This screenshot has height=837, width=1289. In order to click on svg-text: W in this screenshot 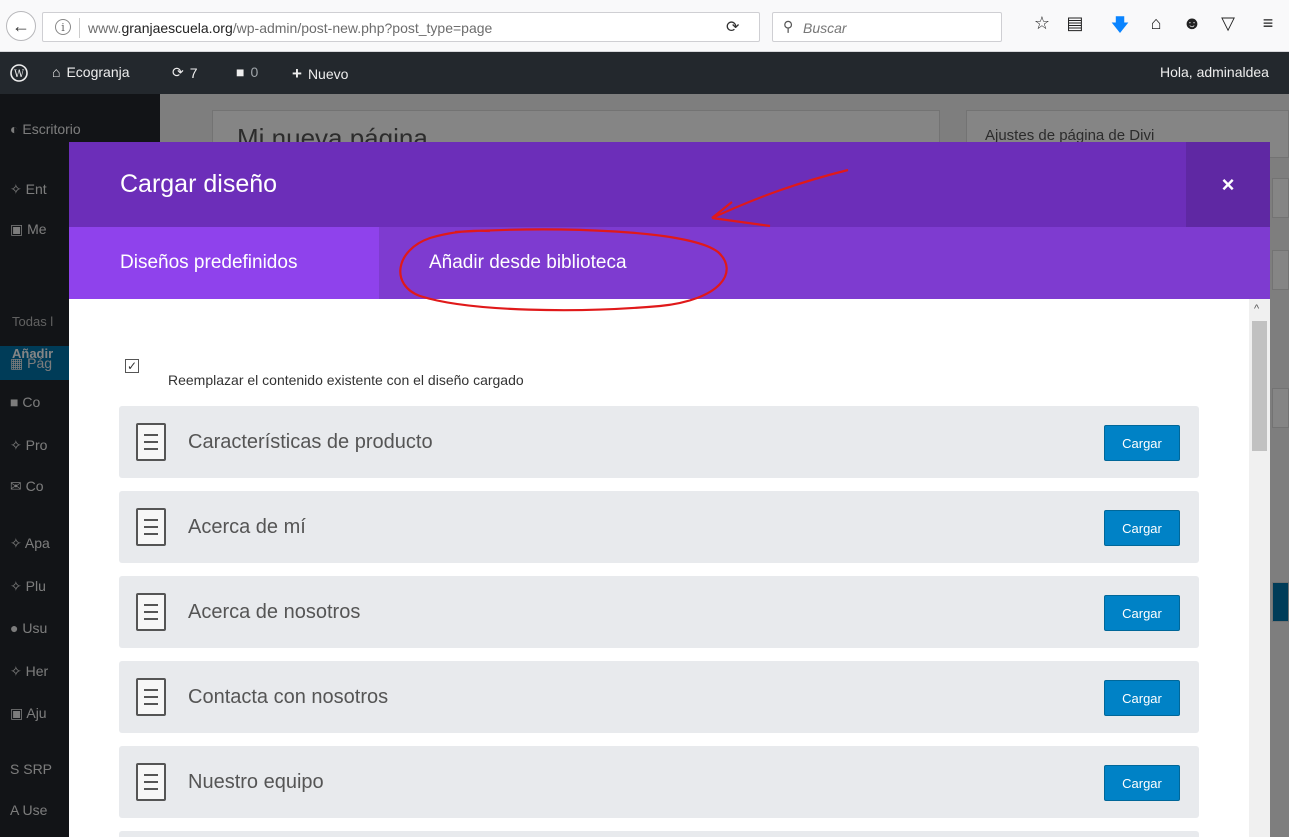, I will do `click(19, 74)`.